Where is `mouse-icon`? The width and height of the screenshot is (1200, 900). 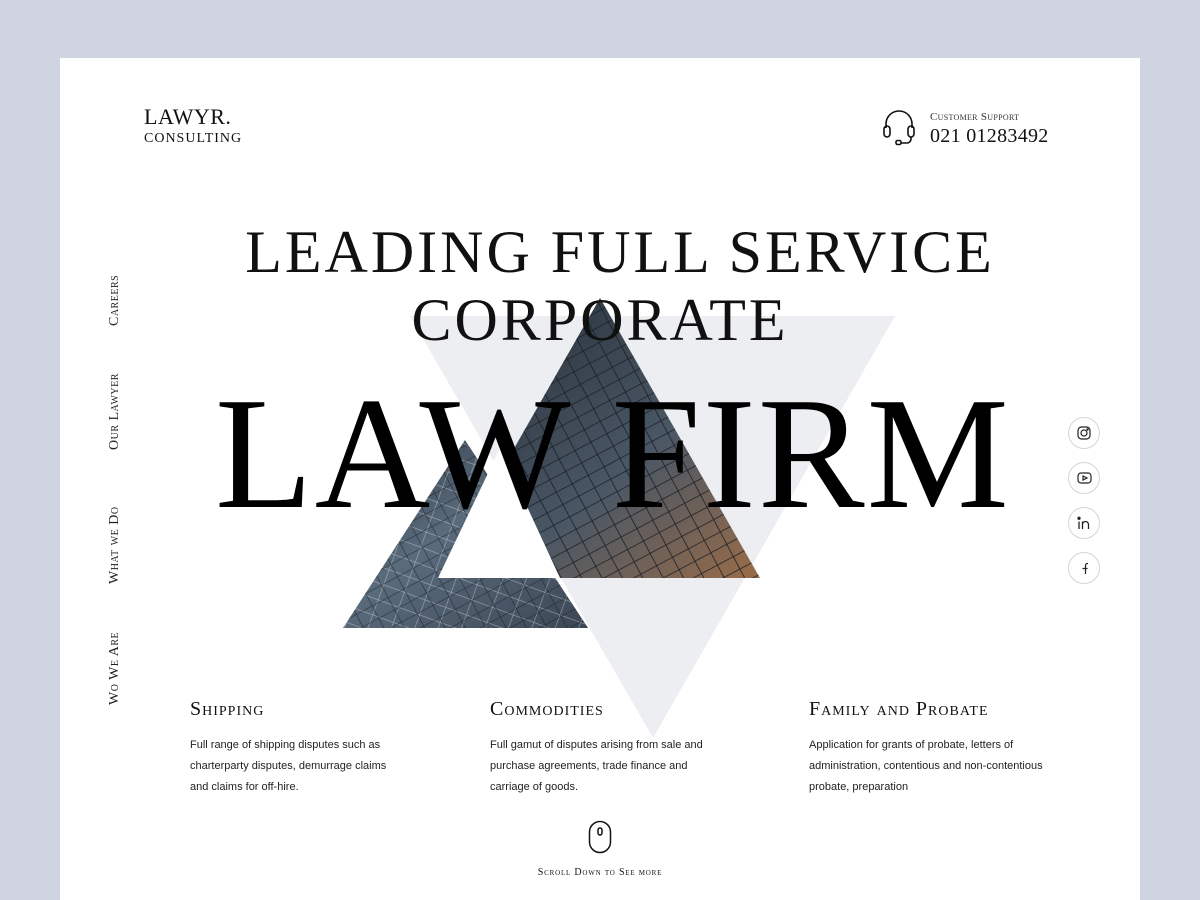 mouse-icon is located at coordinates (600, 839).